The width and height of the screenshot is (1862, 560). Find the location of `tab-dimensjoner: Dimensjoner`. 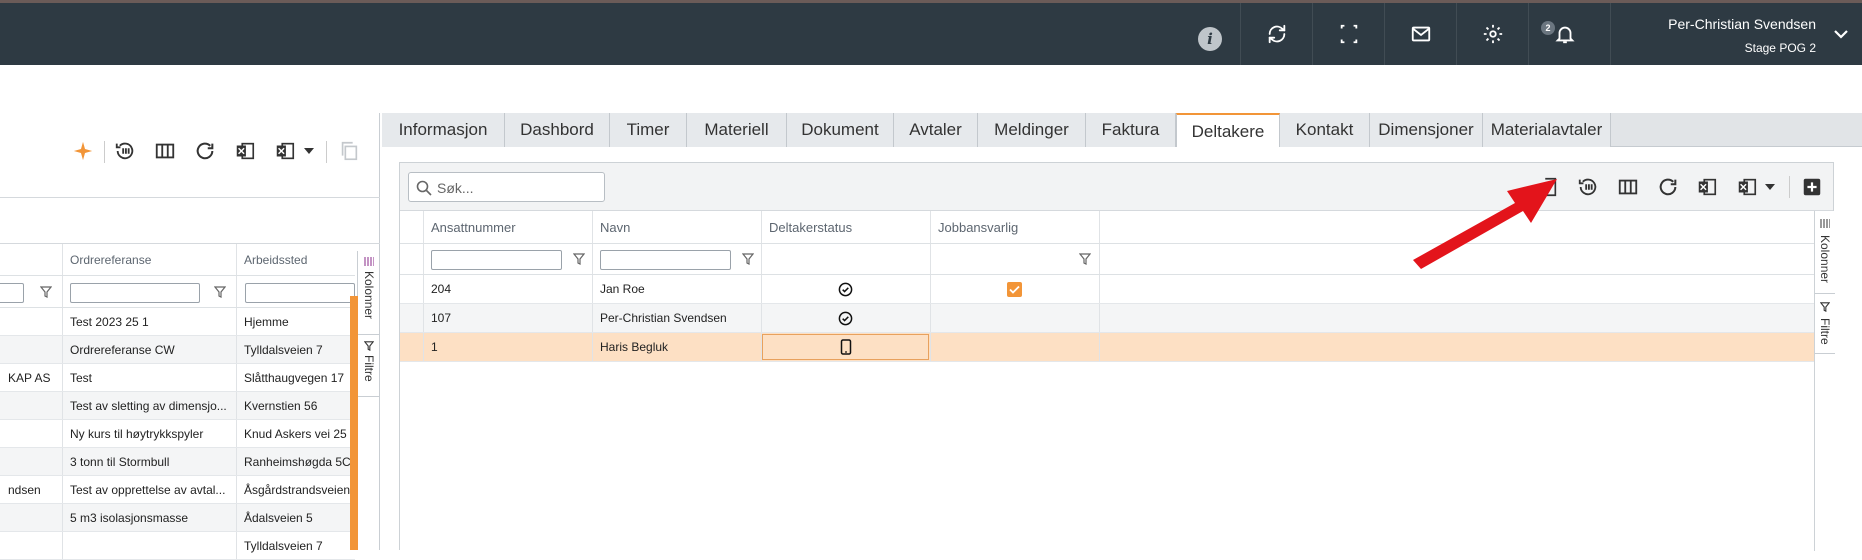

tab-dimensjoner: Dimensjoner is located at coordinates (1426, 130).